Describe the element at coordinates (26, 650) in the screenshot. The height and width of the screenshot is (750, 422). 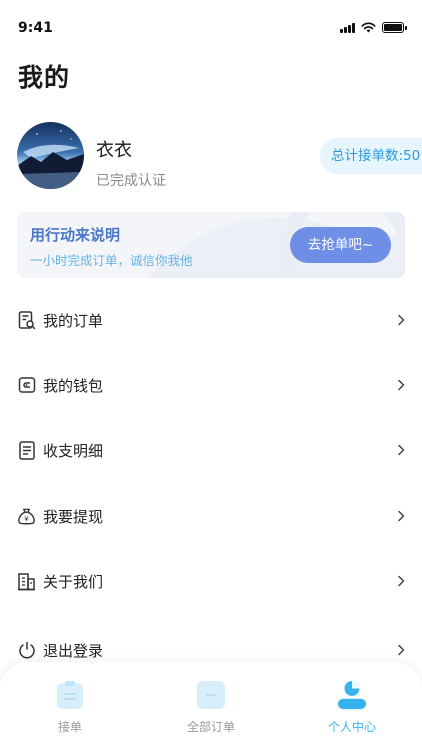
I see `power-icon` at that location.